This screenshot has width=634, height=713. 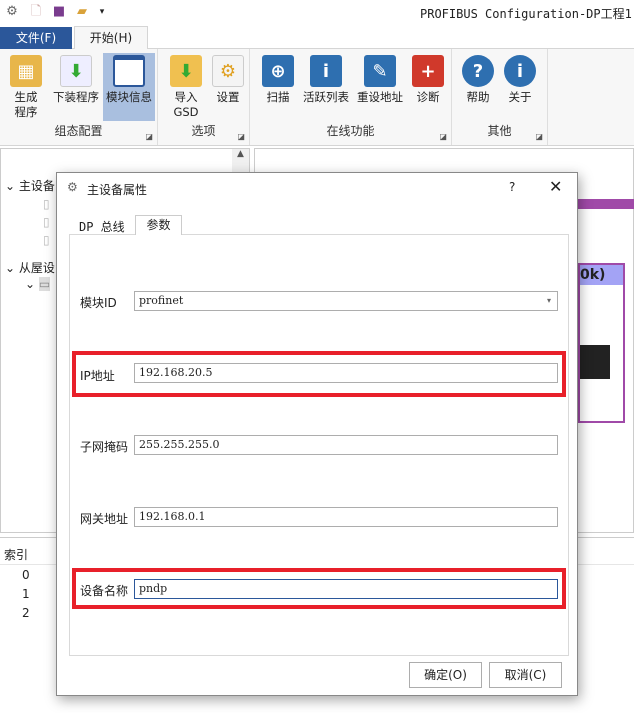 I want to click on download-icon: ⬇, so click(x=76, y=71).